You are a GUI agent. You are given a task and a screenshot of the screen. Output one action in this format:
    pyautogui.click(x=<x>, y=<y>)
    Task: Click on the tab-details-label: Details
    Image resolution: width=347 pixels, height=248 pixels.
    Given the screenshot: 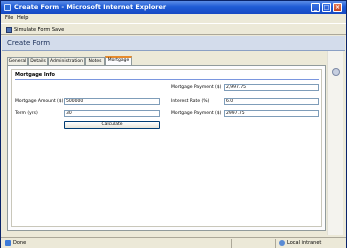 What is the action you would take?
    pyautogui.click(x=38, y=61)
    